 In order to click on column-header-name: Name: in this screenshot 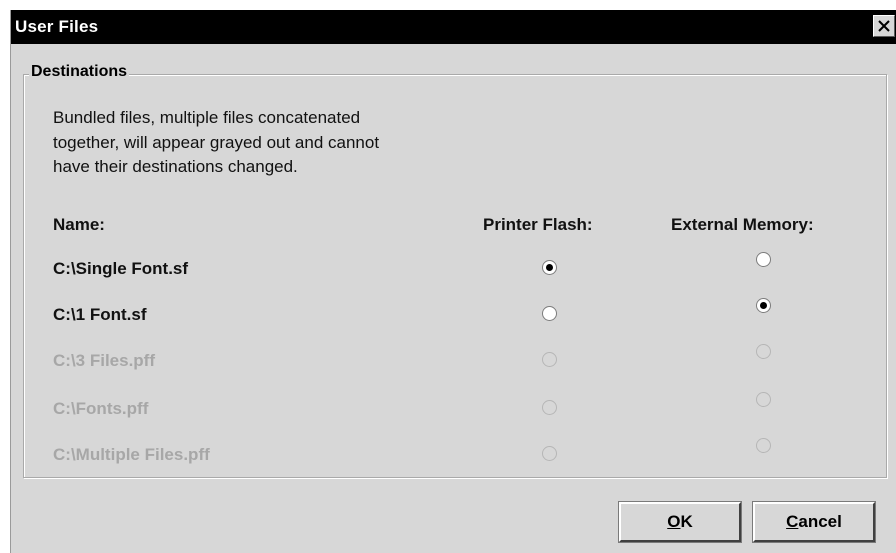, I will do `click(79, 224)`.